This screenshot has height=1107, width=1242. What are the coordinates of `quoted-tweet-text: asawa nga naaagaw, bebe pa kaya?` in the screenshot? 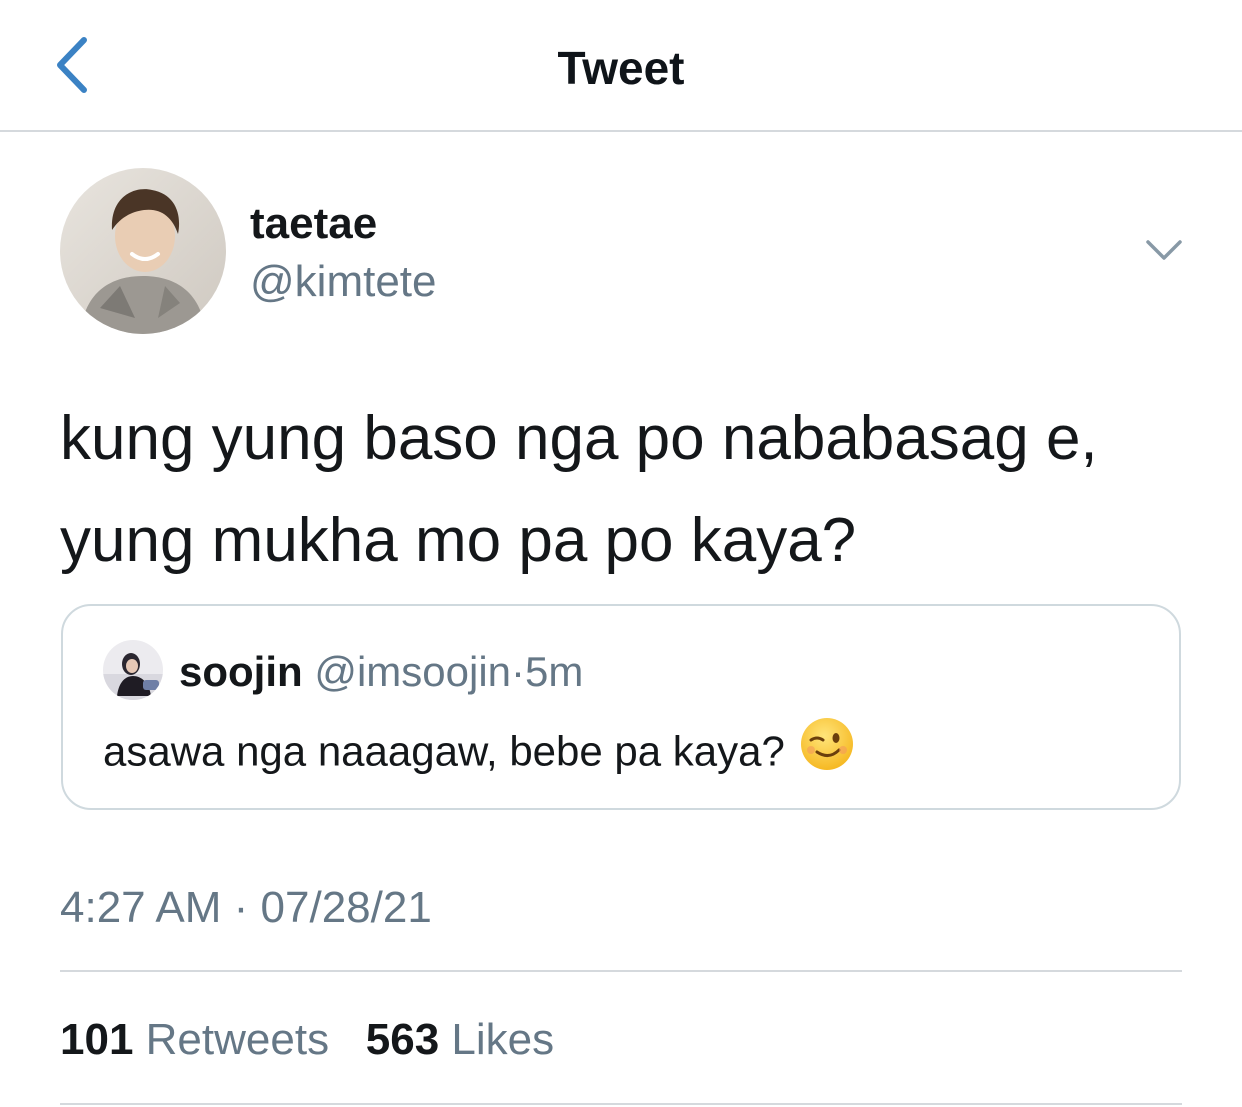 It's located at (479, 751).